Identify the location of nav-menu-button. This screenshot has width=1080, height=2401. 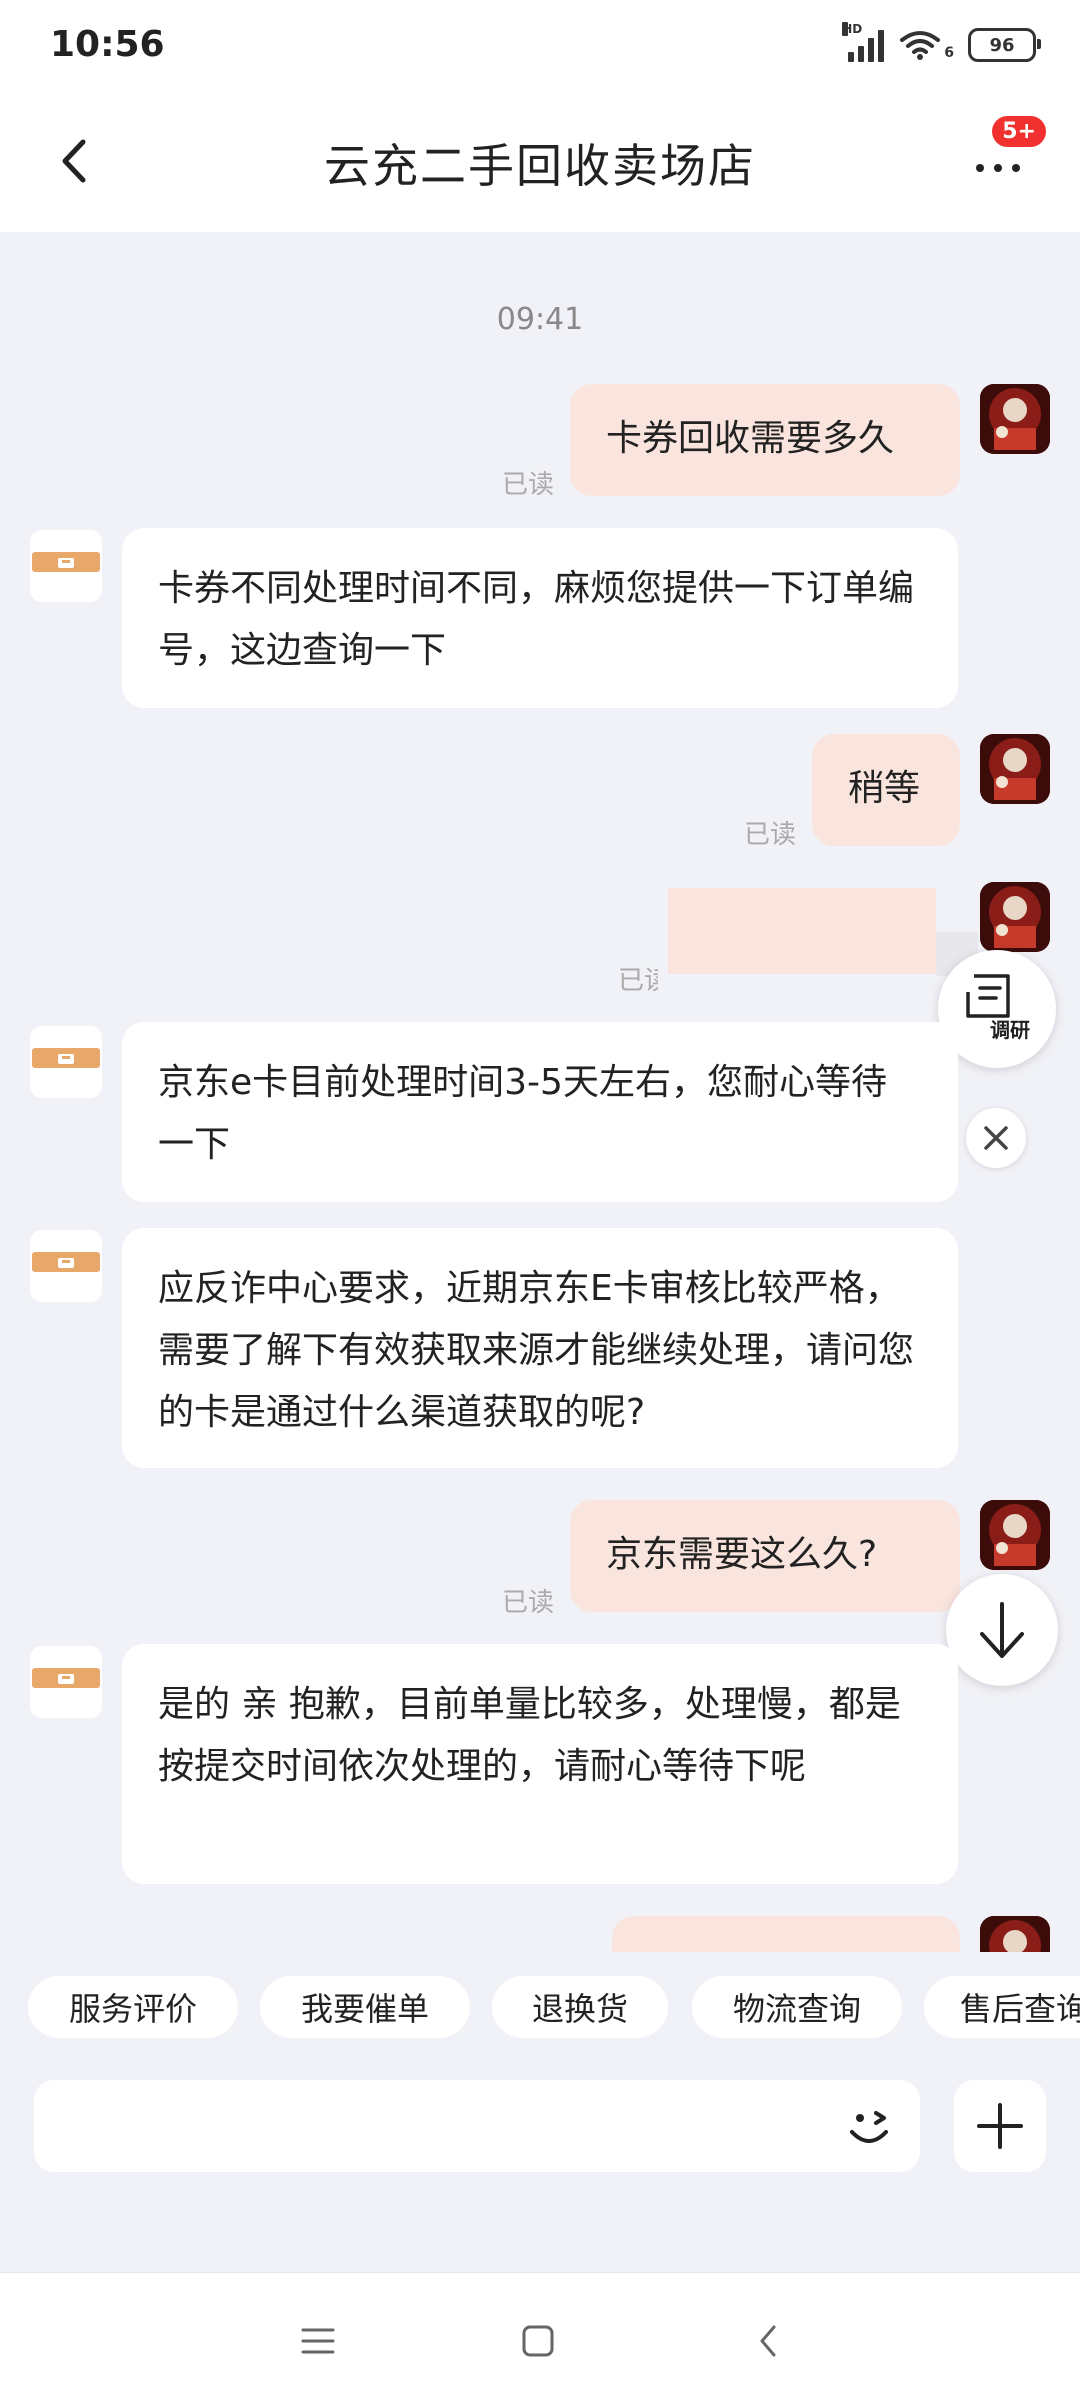
(318, 2341).